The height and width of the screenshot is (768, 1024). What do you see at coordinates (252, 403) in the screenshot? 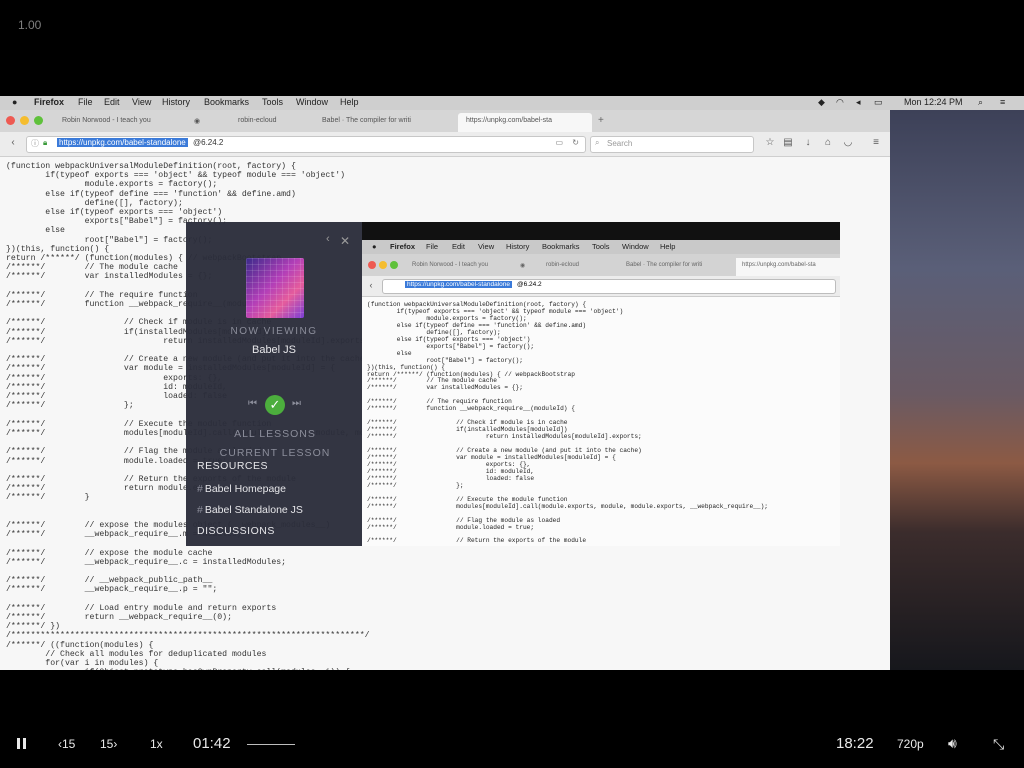
I see `previous-lesson-icon: ⏮` at bounding box center [252, 403].